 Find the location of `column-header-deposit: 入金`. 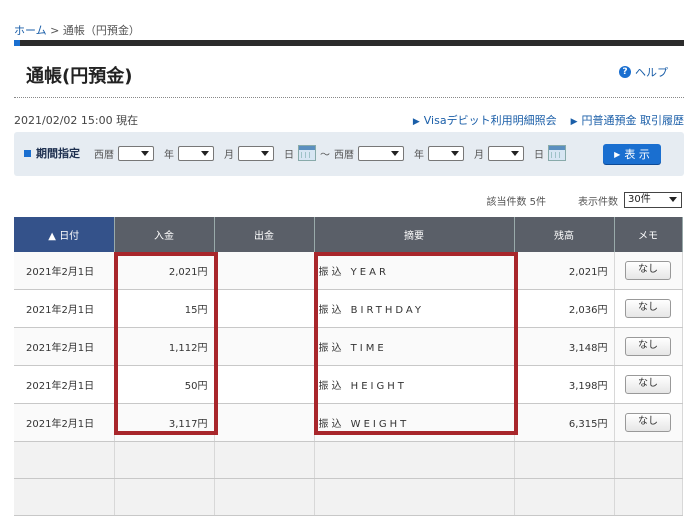

column-header-deposit: 入金 is located at coordinates (164, 234).